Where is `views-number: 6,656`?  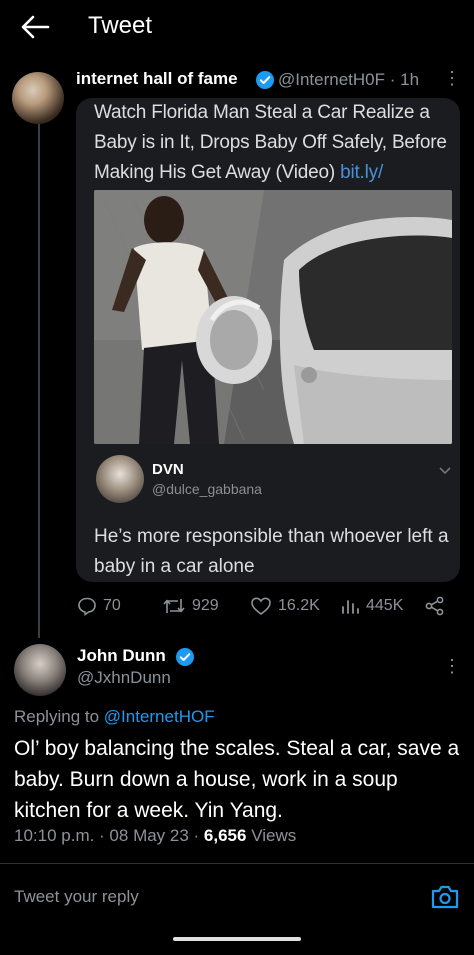
views-number: 6,656 is located at coordinates (225, 835).